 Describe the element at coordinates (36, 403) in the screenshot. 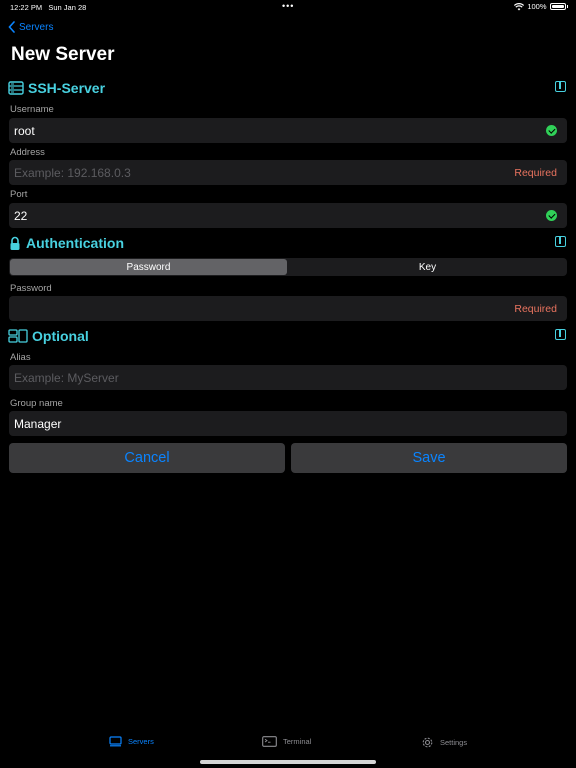

I see `group-name-label: Group name` at that location.